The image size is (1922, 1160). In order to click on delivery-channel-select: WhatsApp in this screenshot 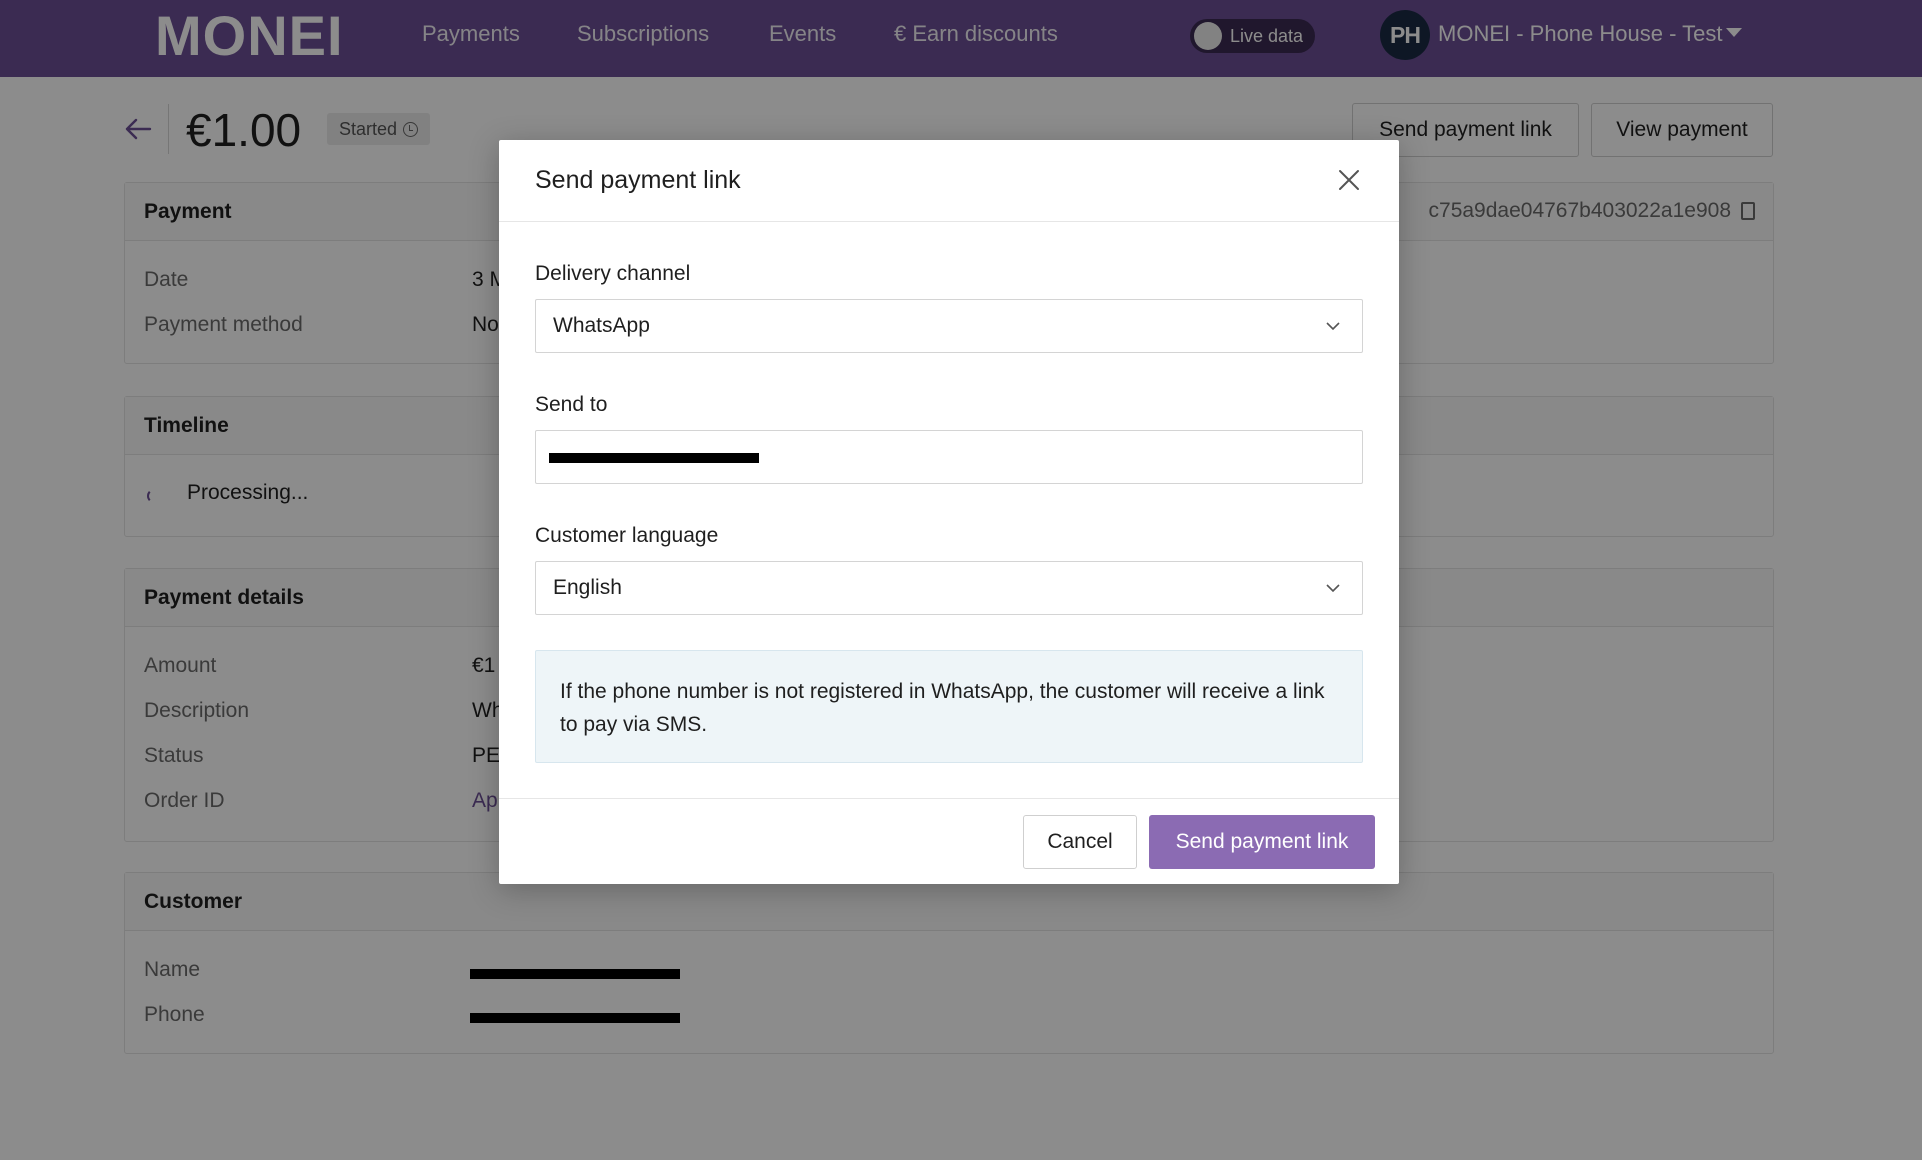, I will do `click(949, 326)`.